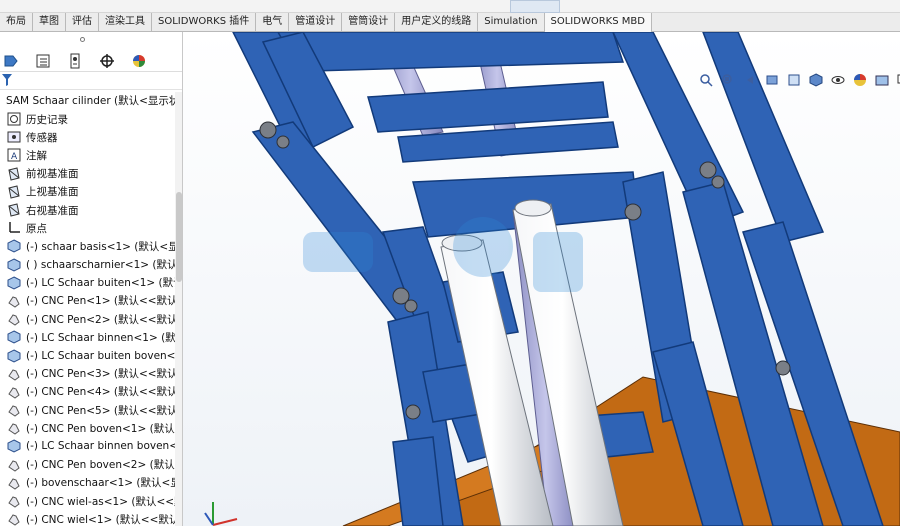 The height and width of the screenshot is (526, 900). I want to click on tree-item: (-) LC Schaar binnen<1> (默认<, so click(87, 337).